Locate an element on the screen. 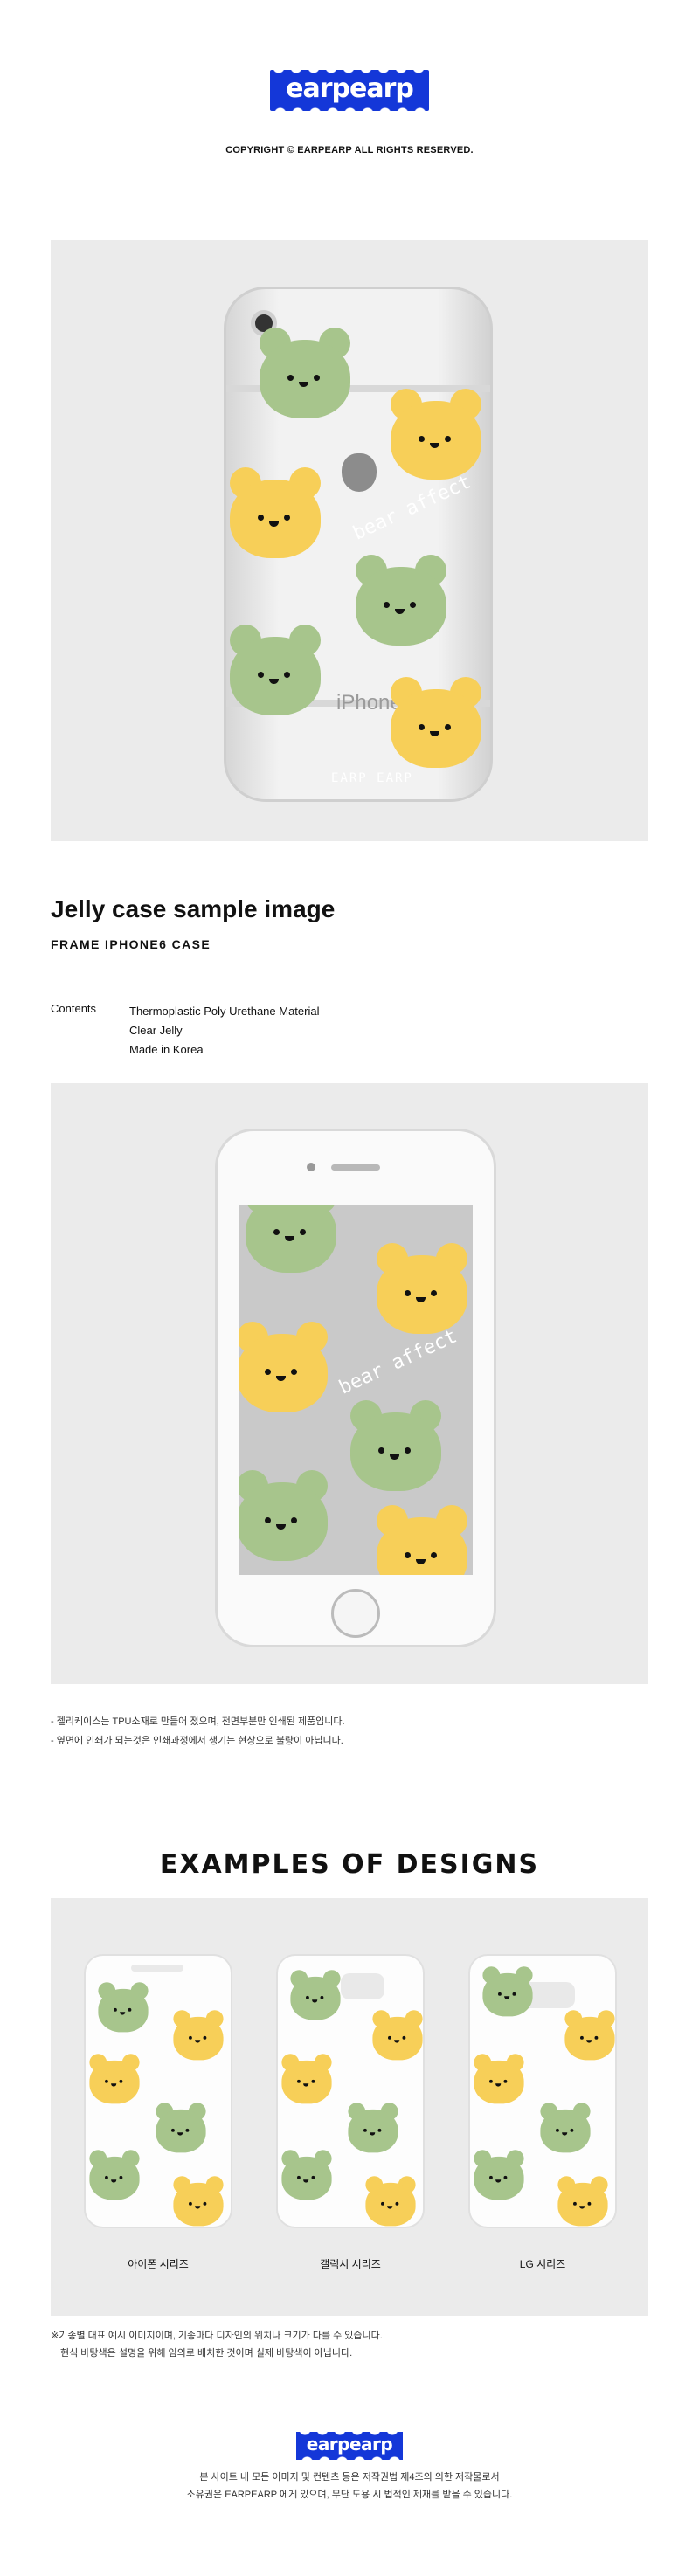 Image resolution: width=699 pixels, height=2576 pixels. phone-front: bear affect is located at coordinates (356, 1388).